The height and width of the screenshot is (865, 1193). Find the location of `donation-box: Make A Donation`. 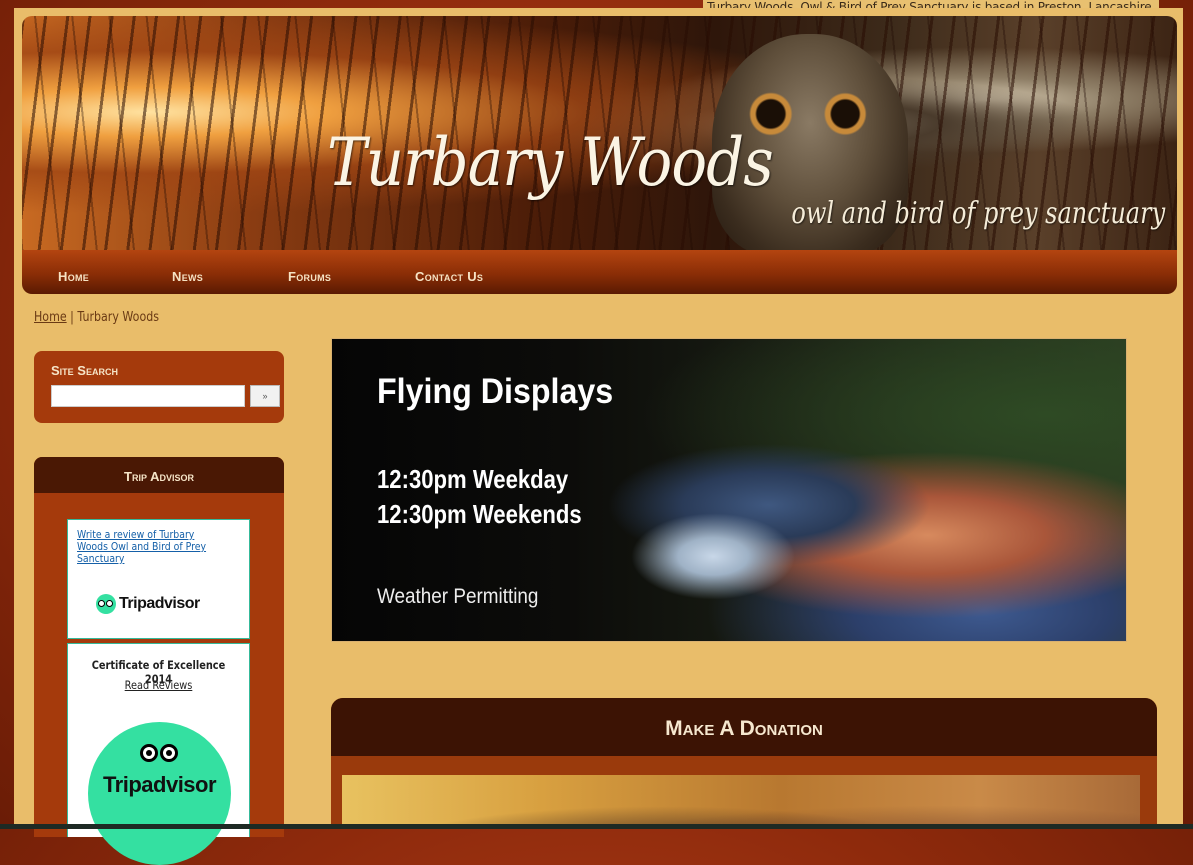

donation-box: Make A Donation is located at coordinates (744, 763).